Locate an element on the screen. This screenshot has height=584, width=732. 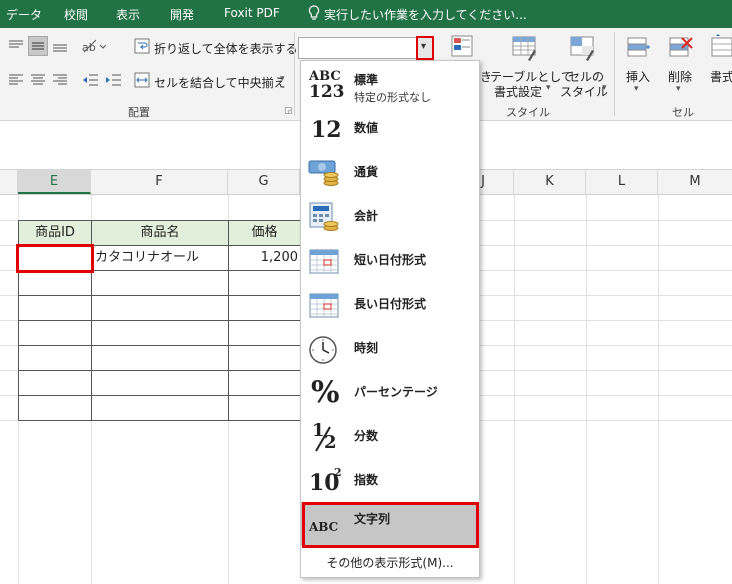
format-item-label: 時刻 is located at coordinates (366, 348).